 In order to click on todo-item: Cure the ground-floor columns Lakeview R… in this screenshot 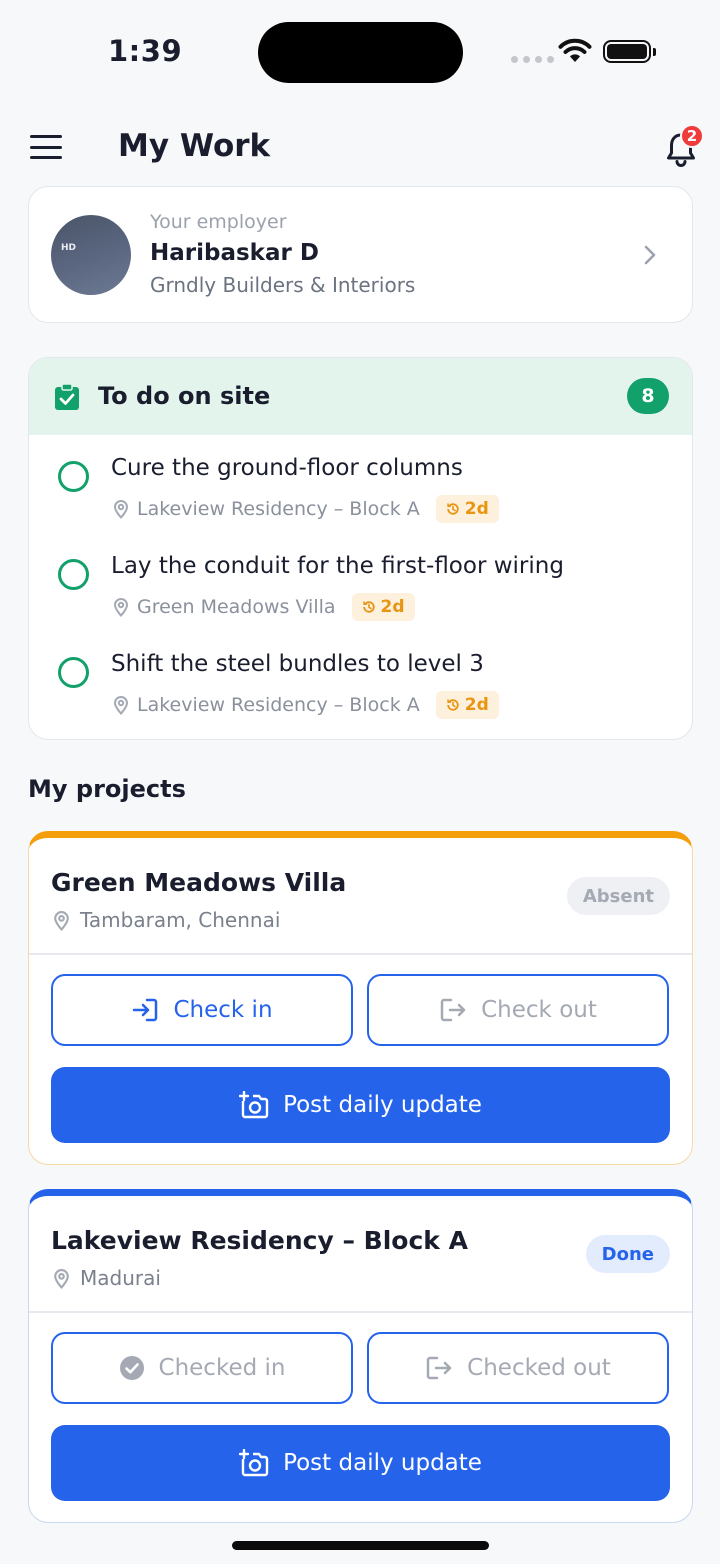, I will do `click(360, 506)`.